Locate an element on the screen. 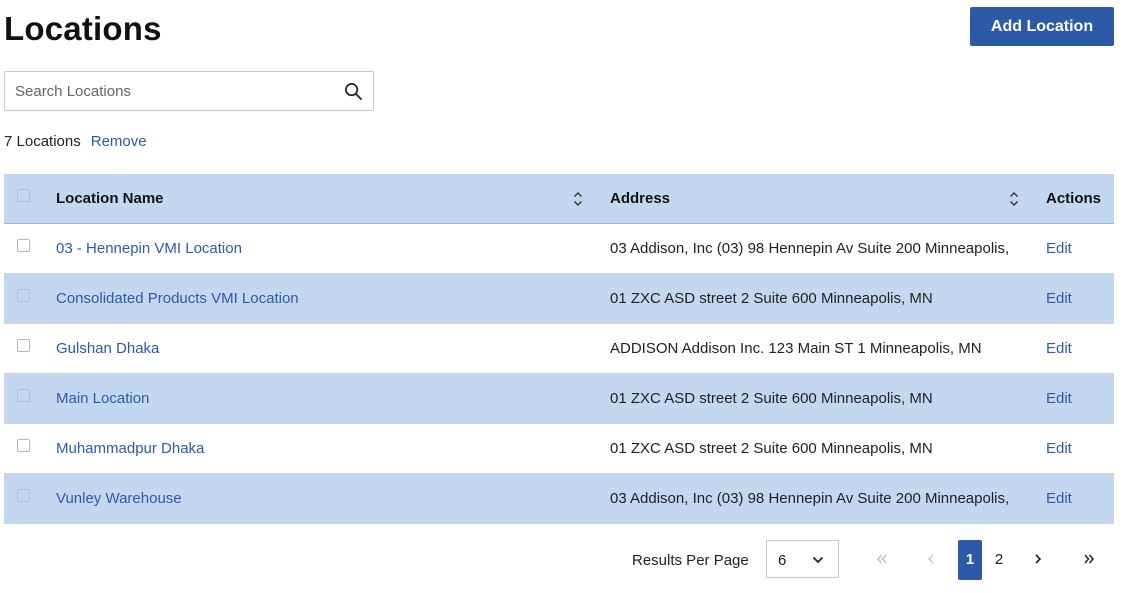  sort-address-icon is located at coordinates (1014, 199).